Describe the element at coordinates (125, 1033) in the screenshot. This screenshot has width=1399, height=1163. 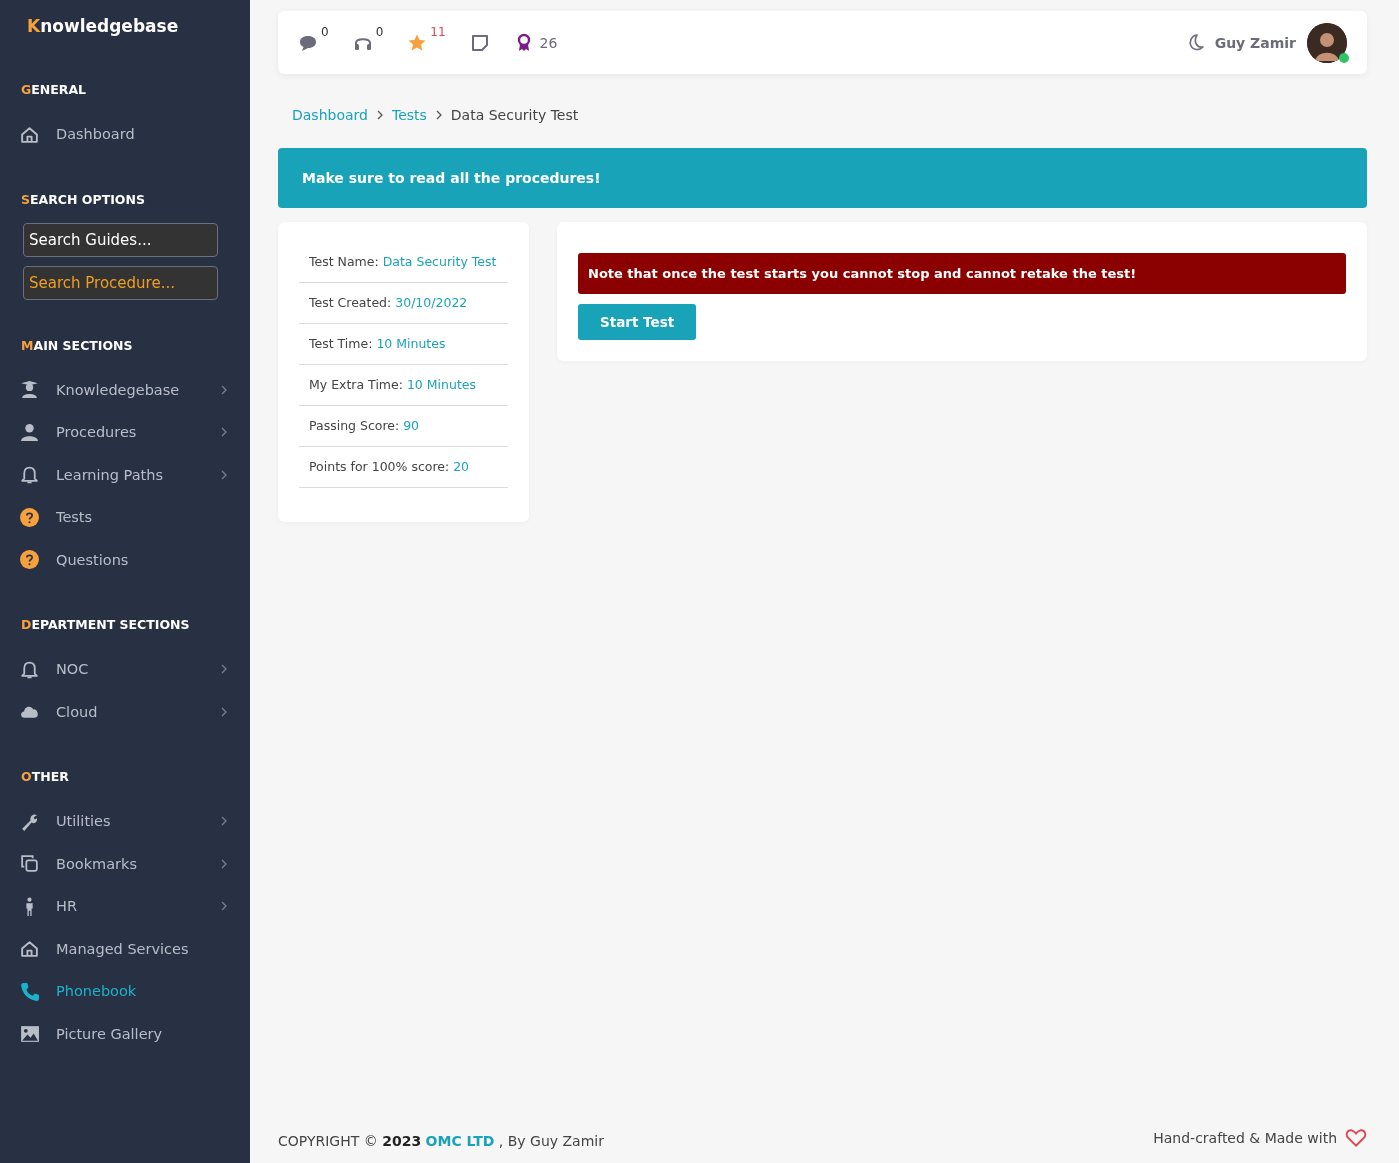
I see `sidebar-item: Picture Gallery` at that location.